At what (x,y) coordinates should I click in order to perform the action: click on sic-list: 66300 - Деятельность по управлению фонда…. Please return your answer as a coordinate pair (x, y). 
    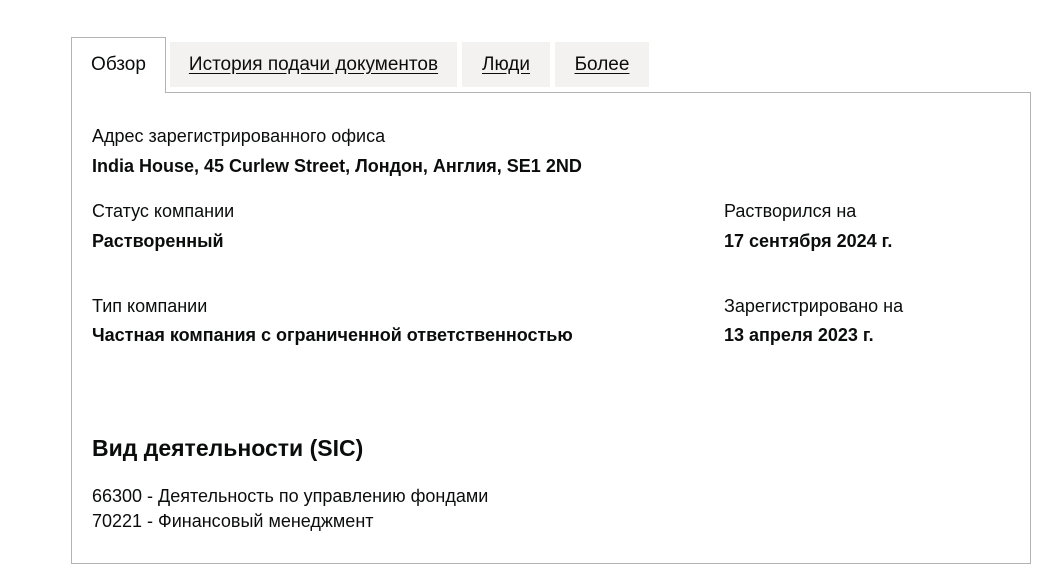
    Looking at the image, I should click on (290, 509).